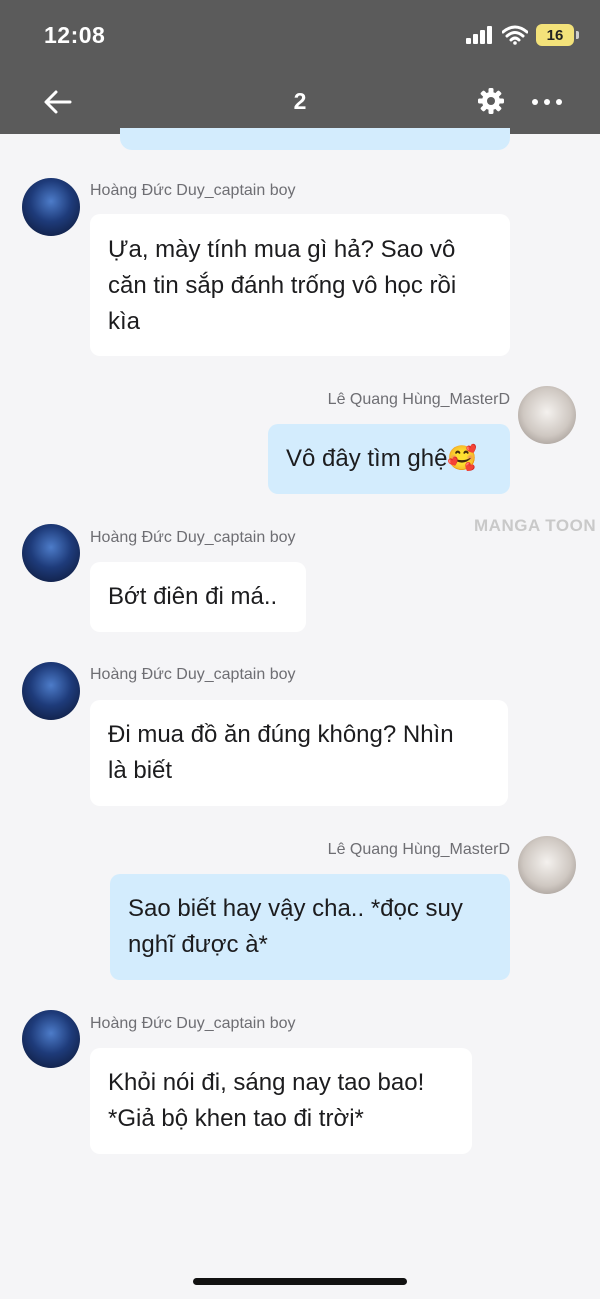  I want to click on wifi-icon, so click(515, 35).